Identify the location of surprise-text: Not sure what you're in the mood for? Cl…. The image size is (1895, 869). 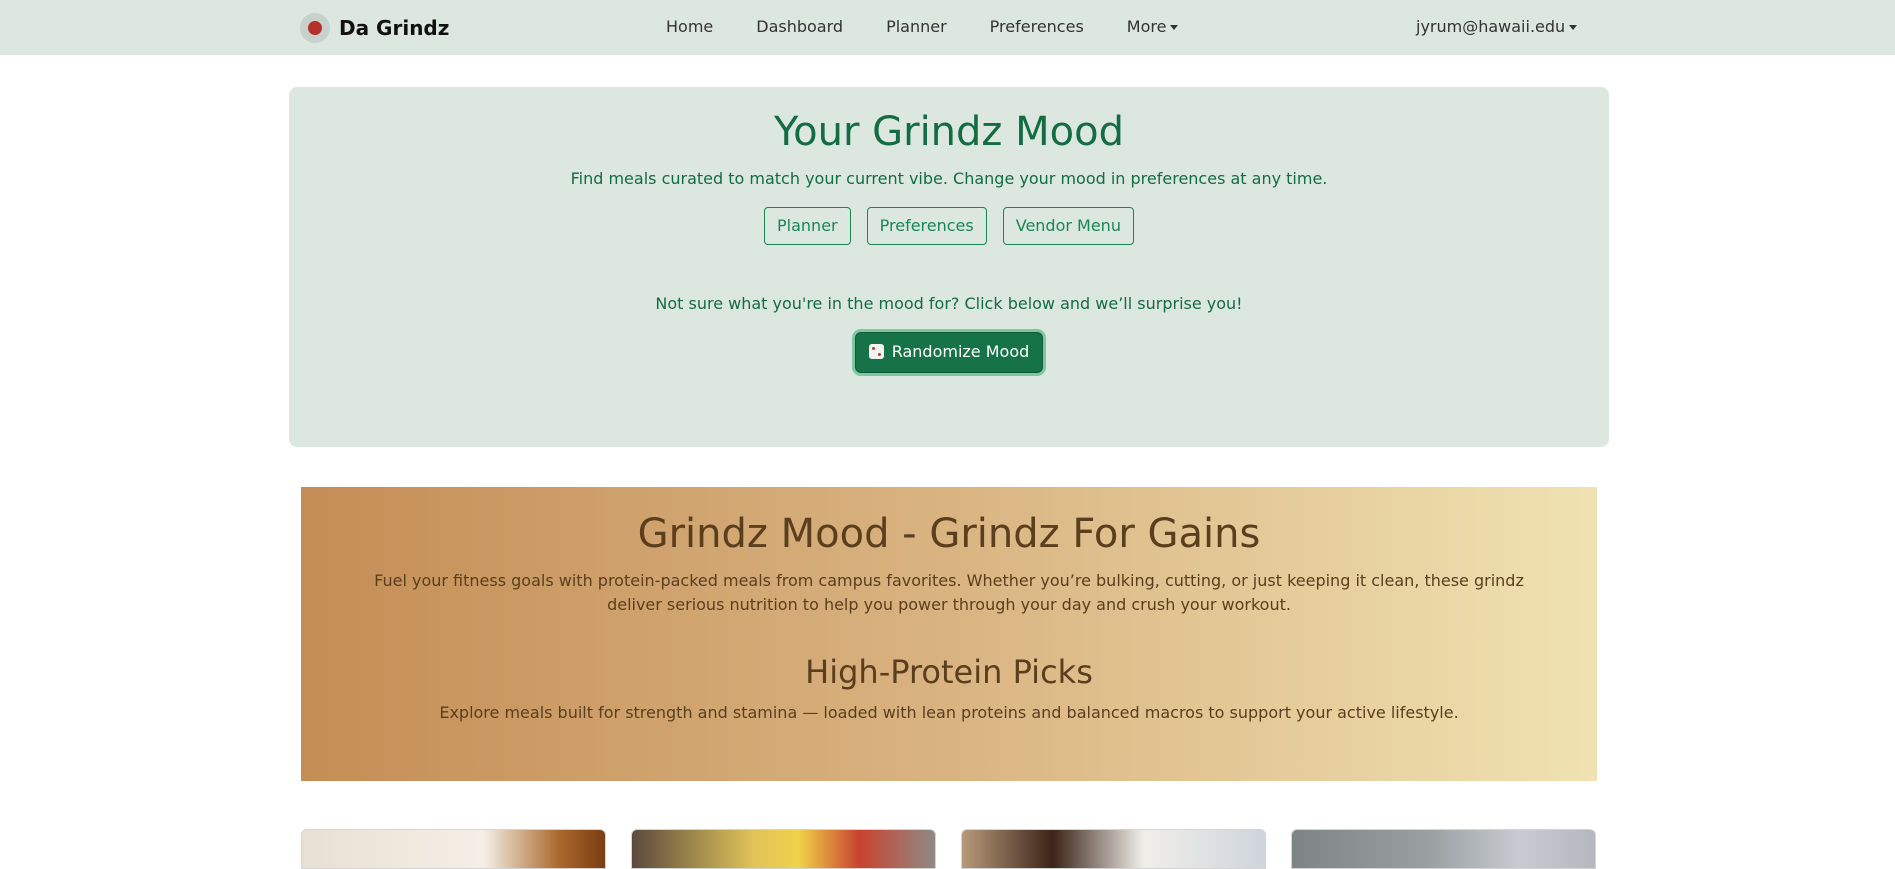
(949, 303).